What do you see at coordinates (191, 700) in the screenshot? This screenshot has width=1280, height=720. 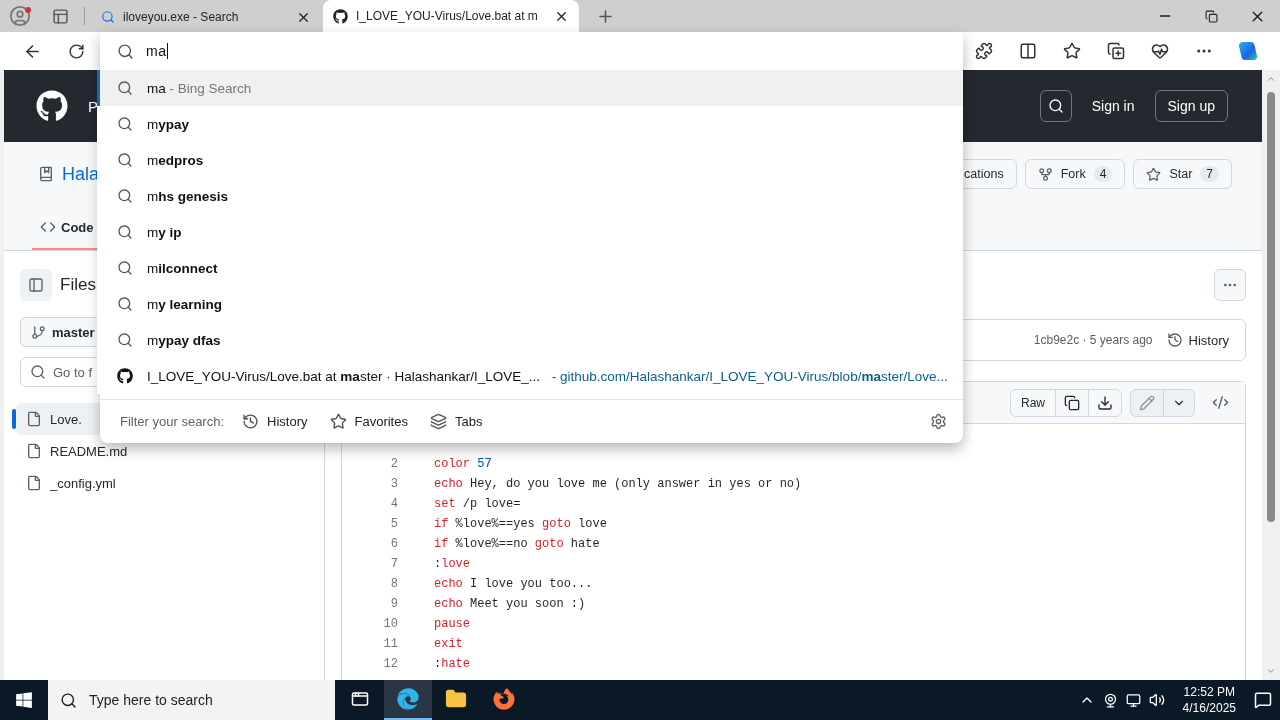 I see `taskbar-search-field: Type here to search` at bounding box center [191, 700].